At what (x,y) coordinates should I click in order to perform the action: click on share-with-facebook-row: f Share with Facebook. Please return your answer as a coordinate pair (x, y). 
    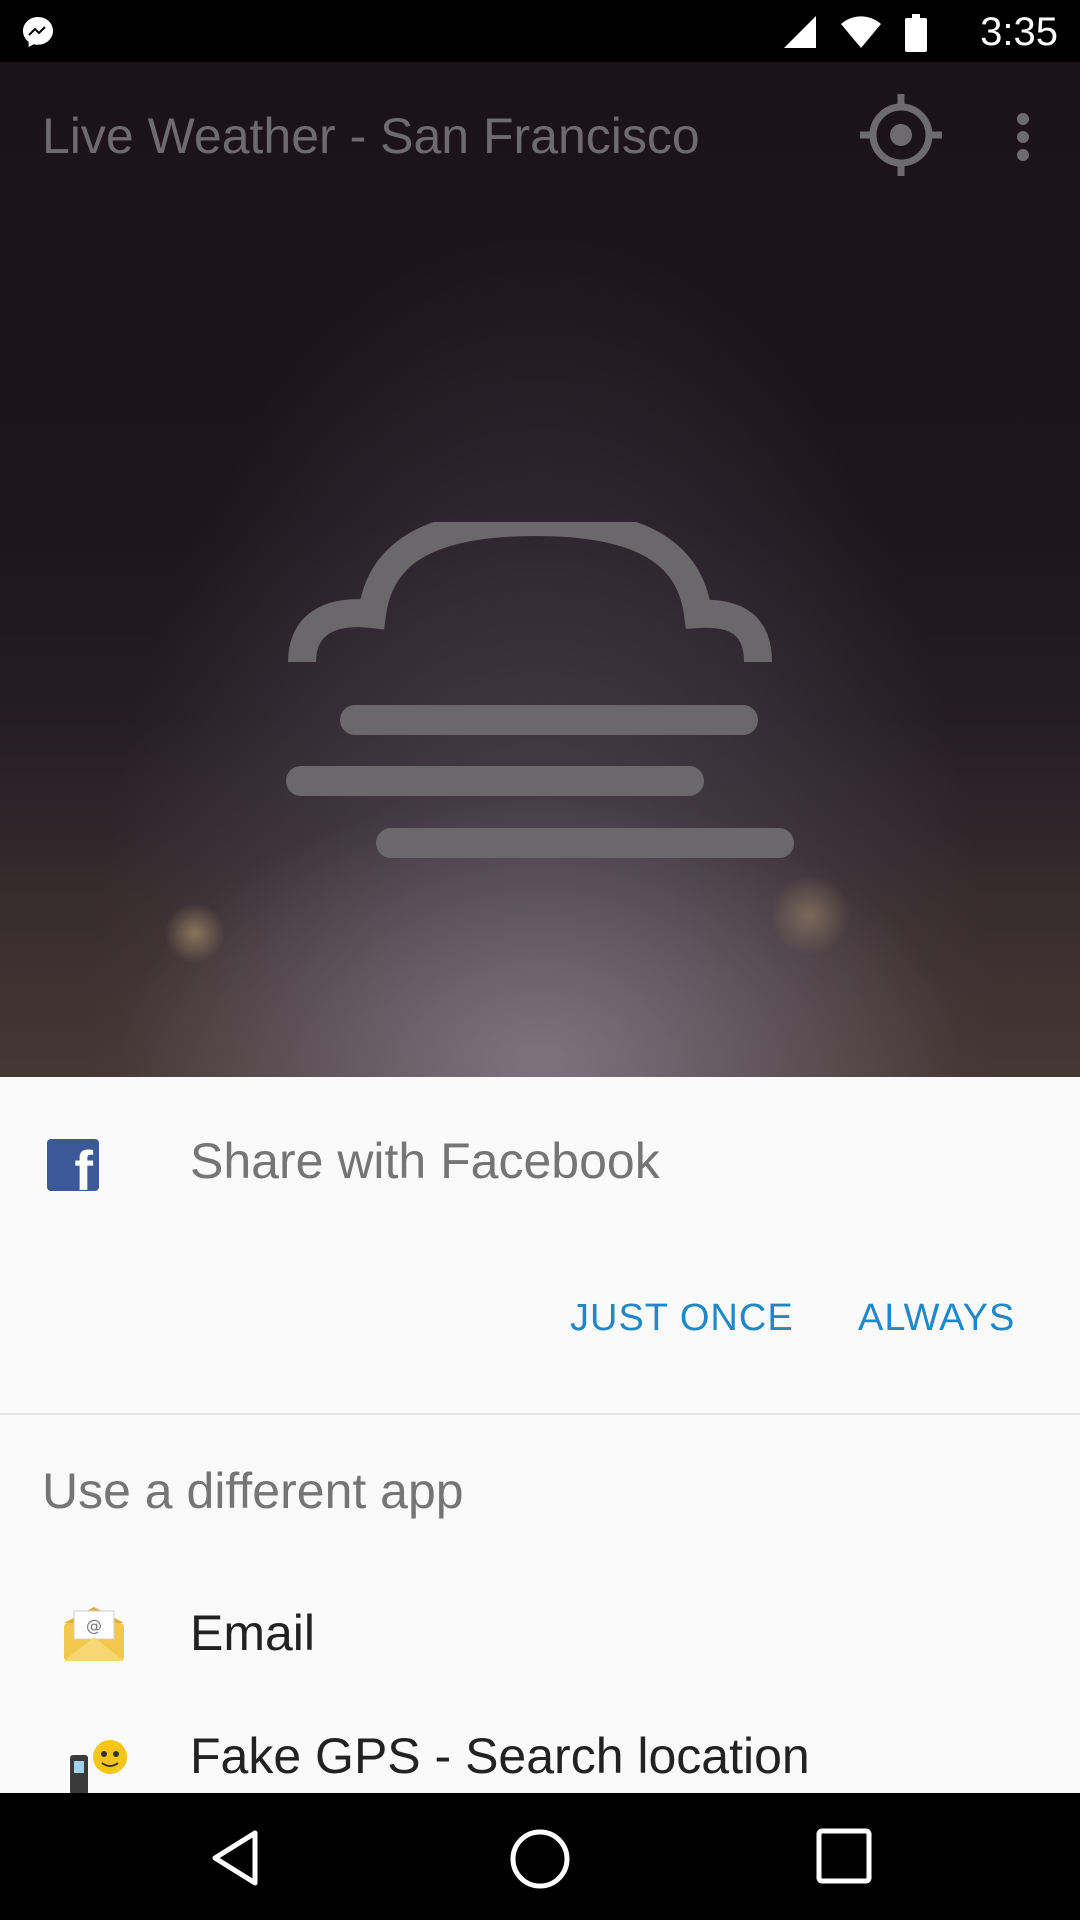
    Looking at the image, I should click on (540, 1167).